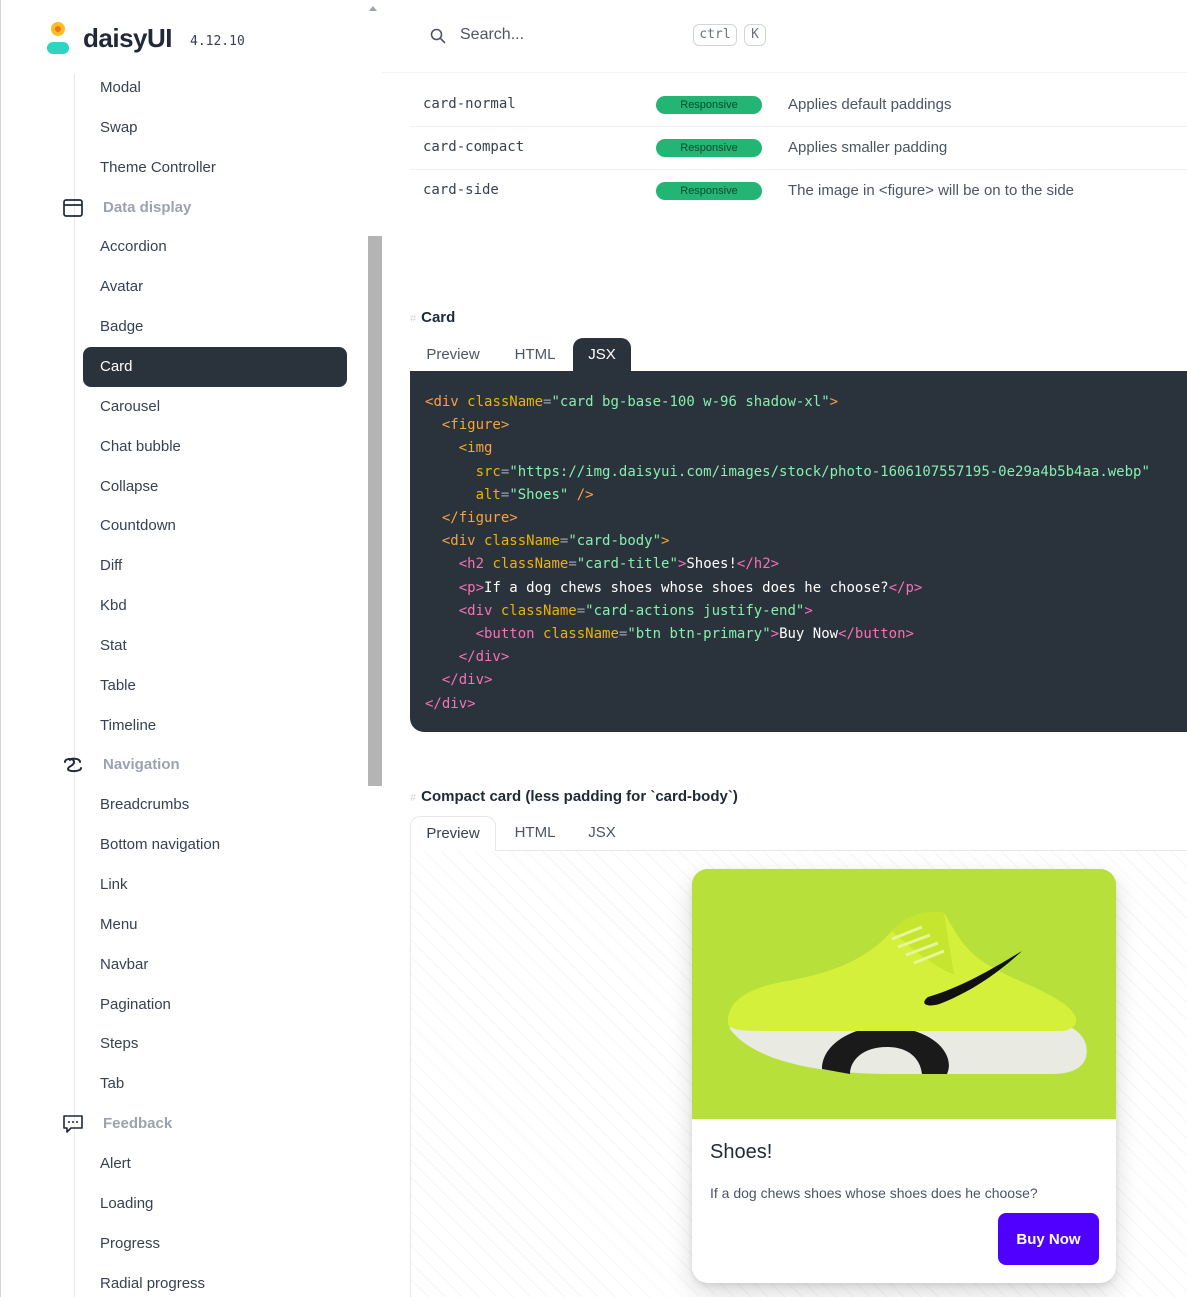  I want to click on sidebar-item-diff: Diff, so click(215, 566).